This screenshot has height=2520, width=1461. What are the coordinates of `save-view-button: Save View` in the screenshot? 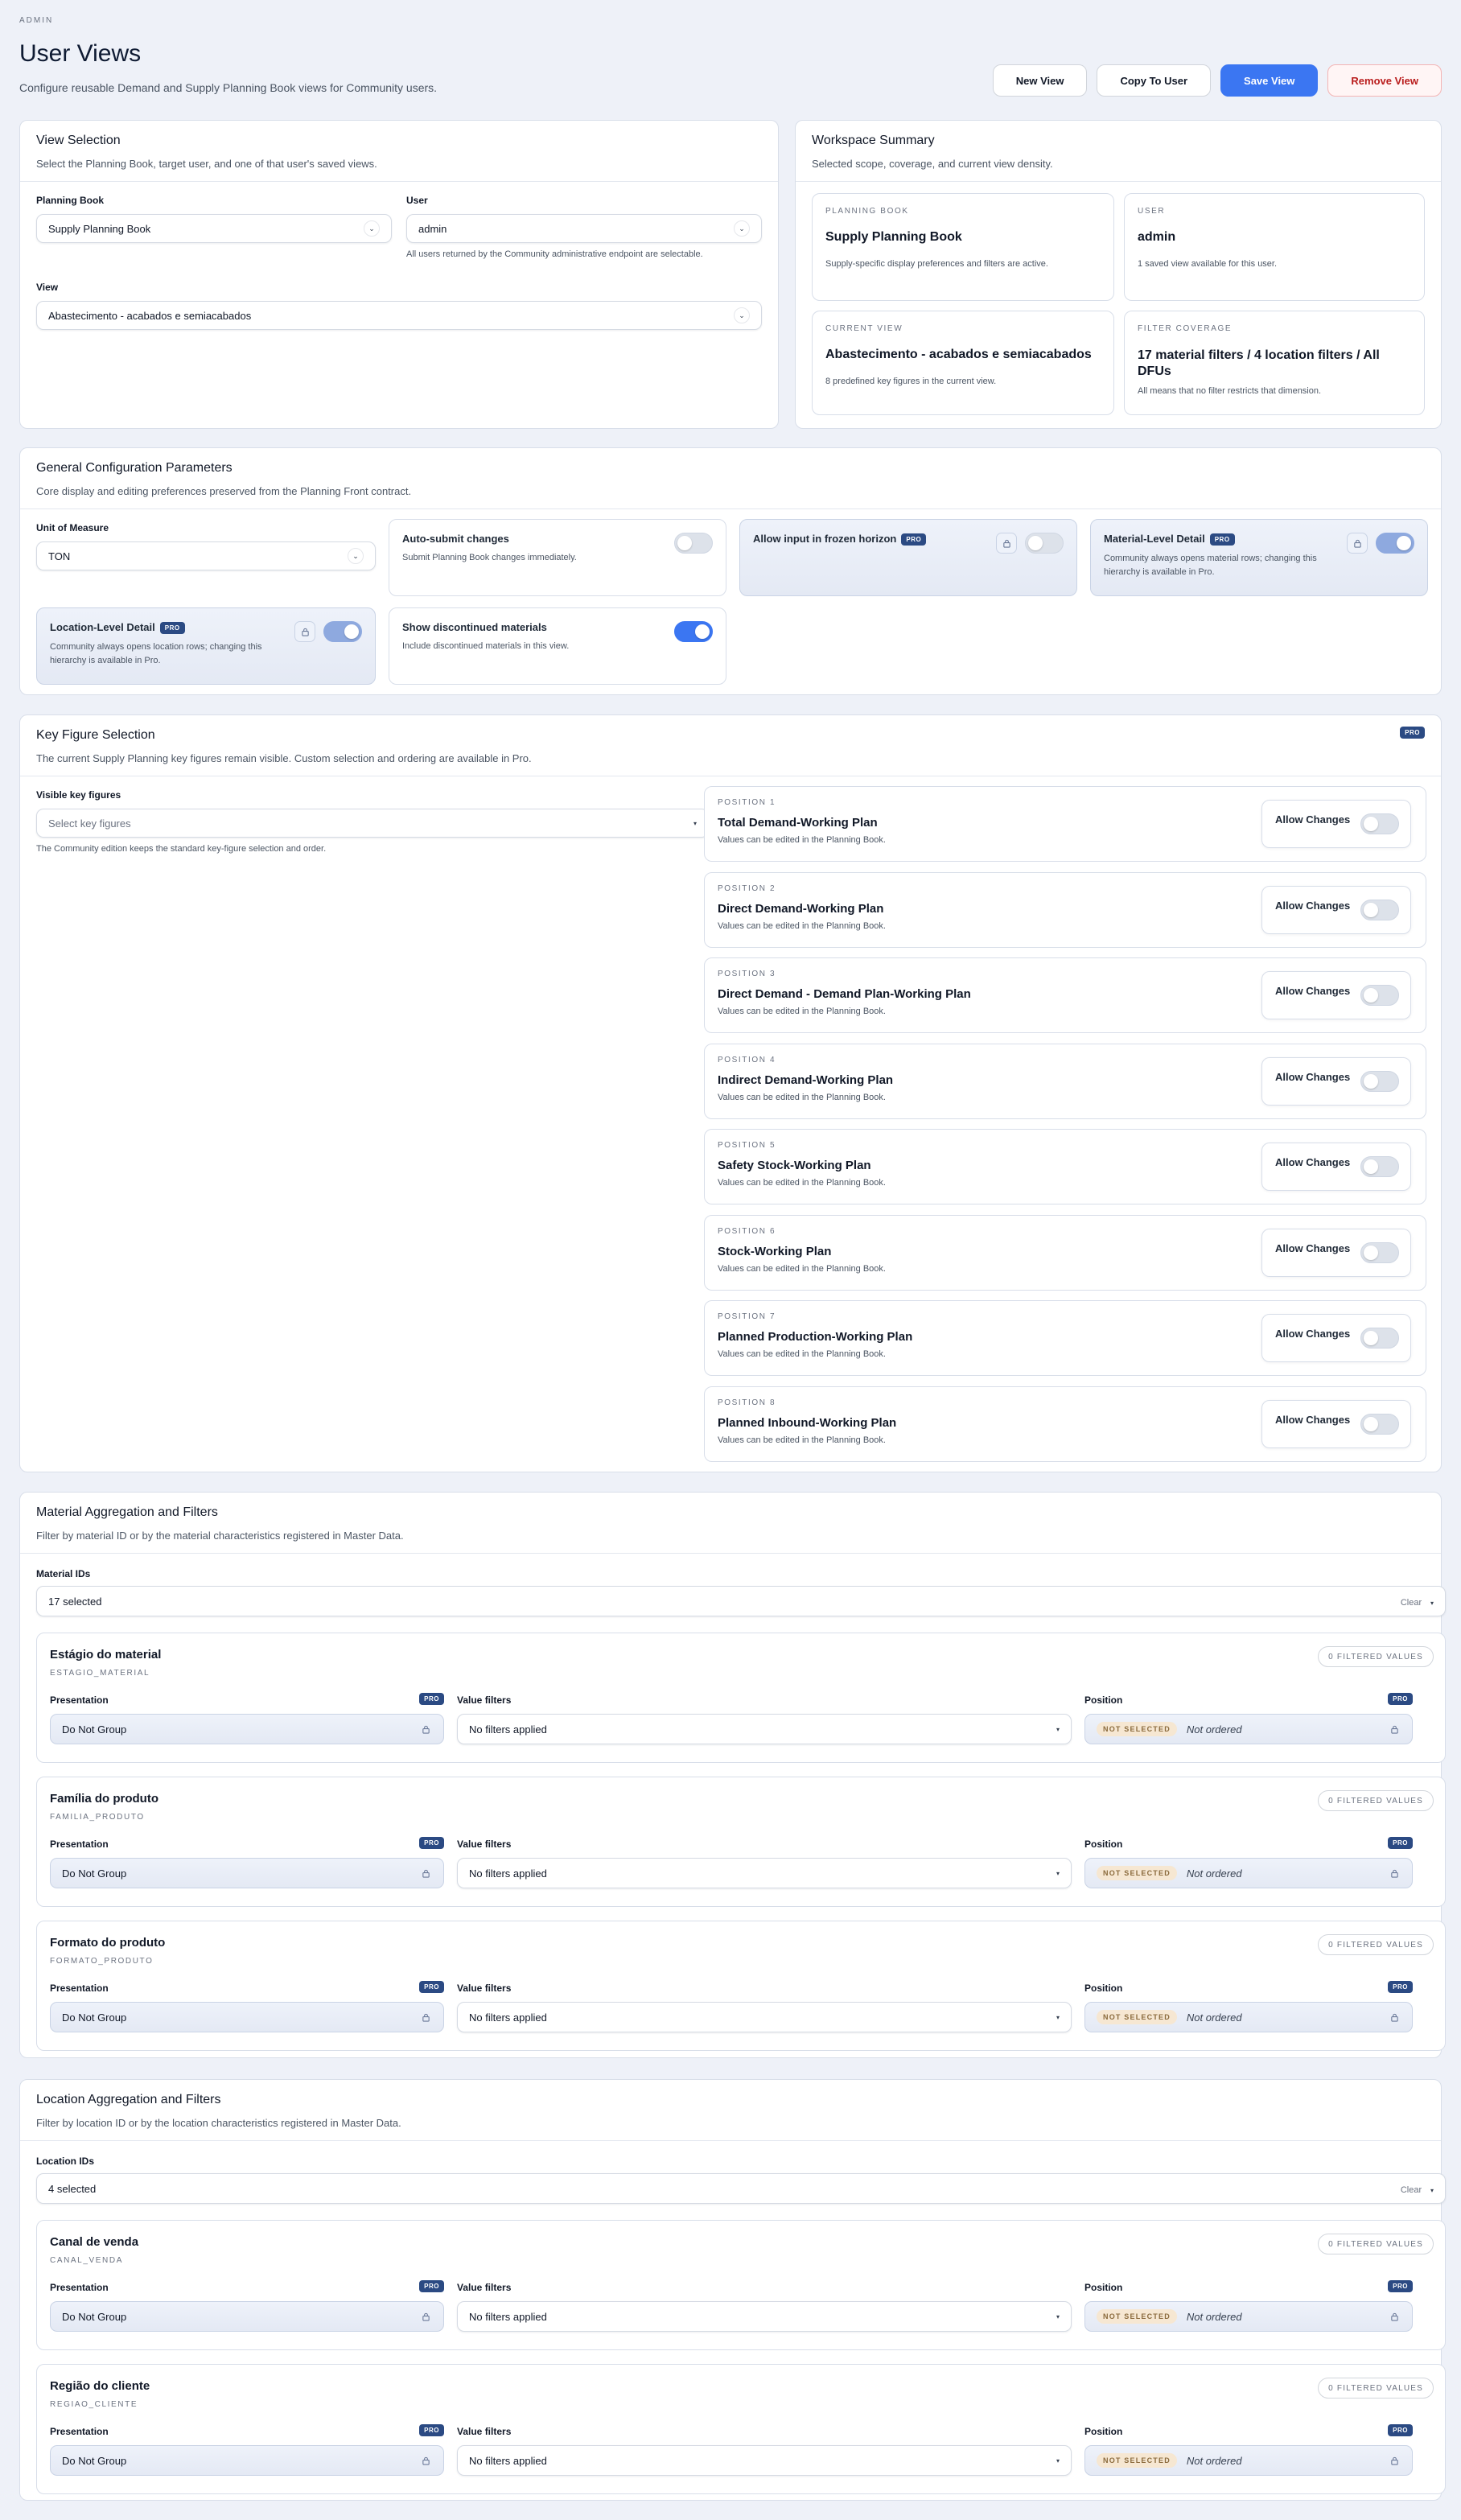 It's located at (1269, 80).